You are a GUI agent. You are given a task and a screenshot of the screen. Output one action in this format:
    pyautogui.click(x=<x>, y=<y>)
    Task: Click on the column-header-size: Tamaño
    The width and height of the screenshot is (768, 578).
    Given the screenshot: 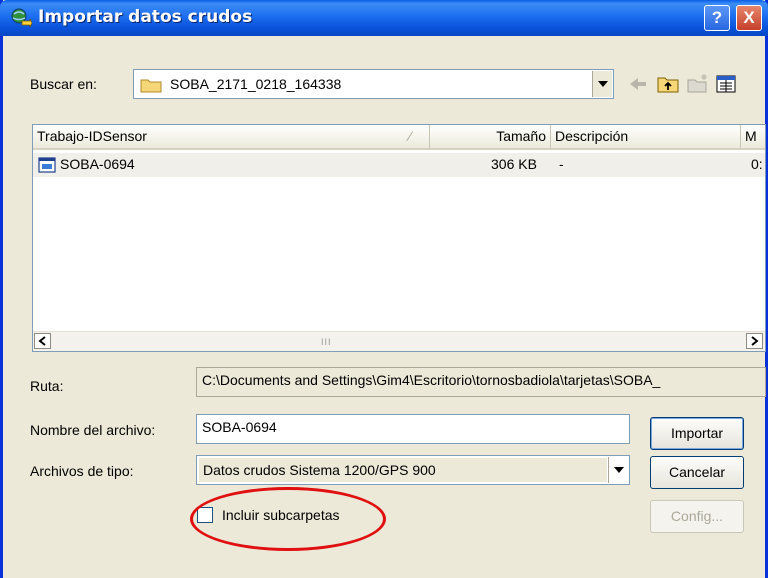 What is the action you would take?
    pyautogui.click(x=490, y=137)
    